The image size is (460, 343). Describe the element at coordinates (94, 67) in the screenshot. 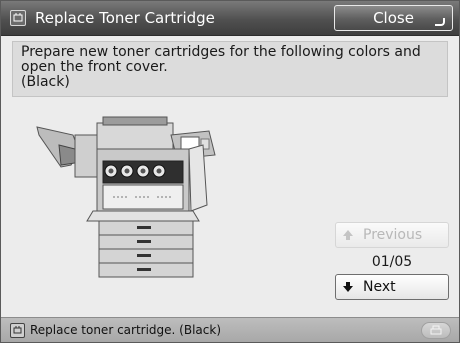

I see `message-line-2: open the front cover.` at that location.